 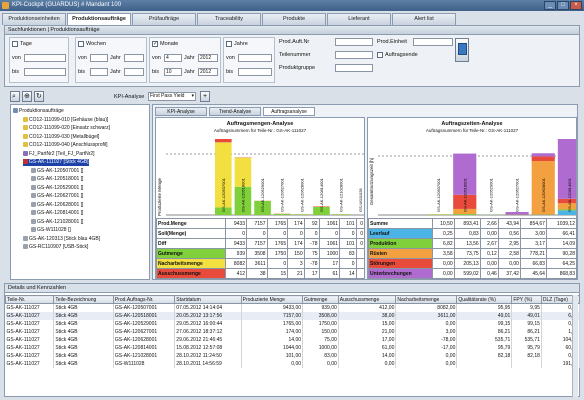 What do you see at coordinates (57, 205) in the screenshot?
I see `tree-item: GS-AK-120628001 []` at bounding box center [57, 205].